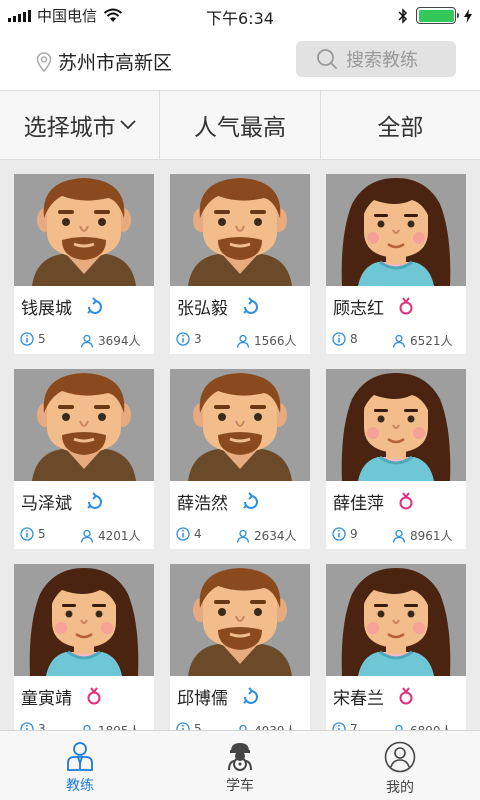 The width and height of the screenshot is (480, 800). I want to click on location-label: 苏州市高新区, so click(115, 63).